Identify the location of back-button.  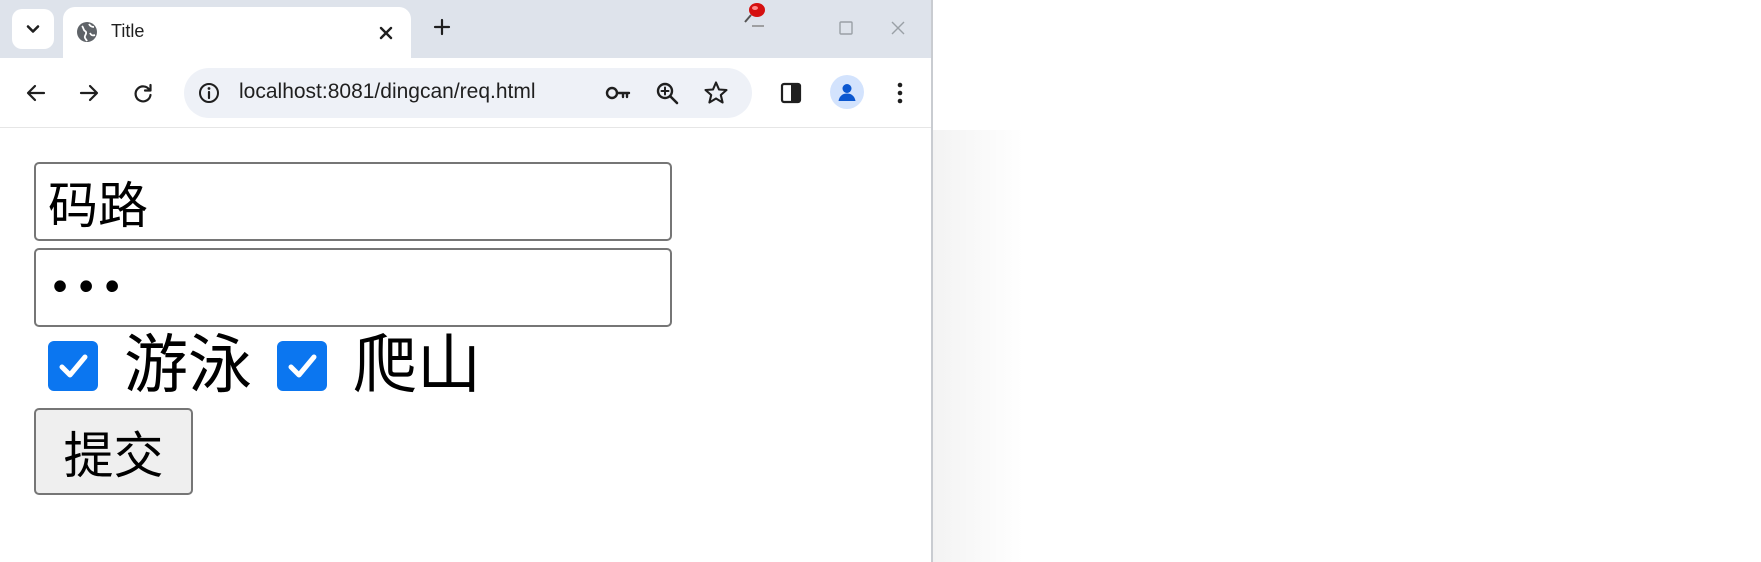
(36, 93).